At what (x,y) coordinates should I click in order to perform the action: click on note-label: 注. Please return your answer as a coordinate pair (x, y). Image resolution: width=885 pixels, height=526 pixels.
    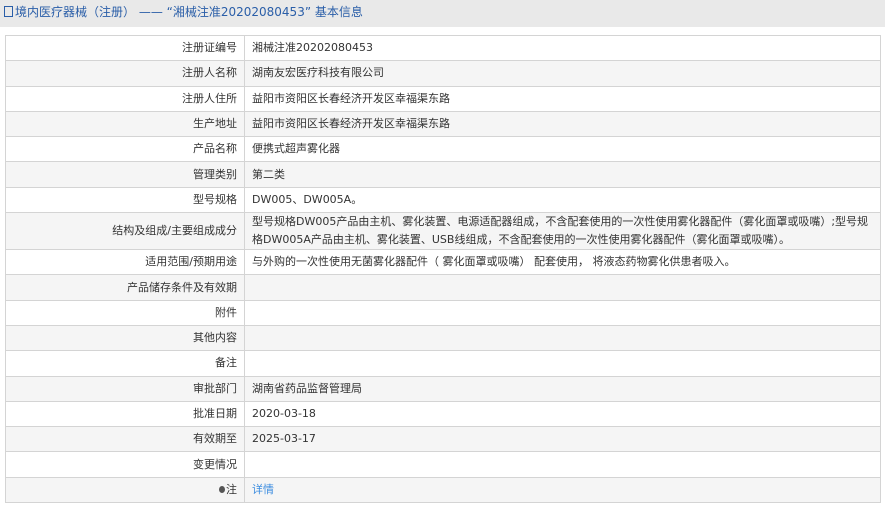
    Looking at the image, I should click on (231, 489).